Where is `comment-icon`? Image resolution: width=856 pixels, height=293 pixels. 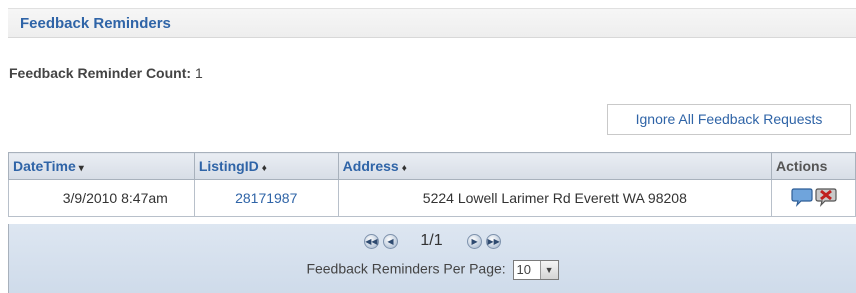 comment-icon is located at coordinates (801, 198).